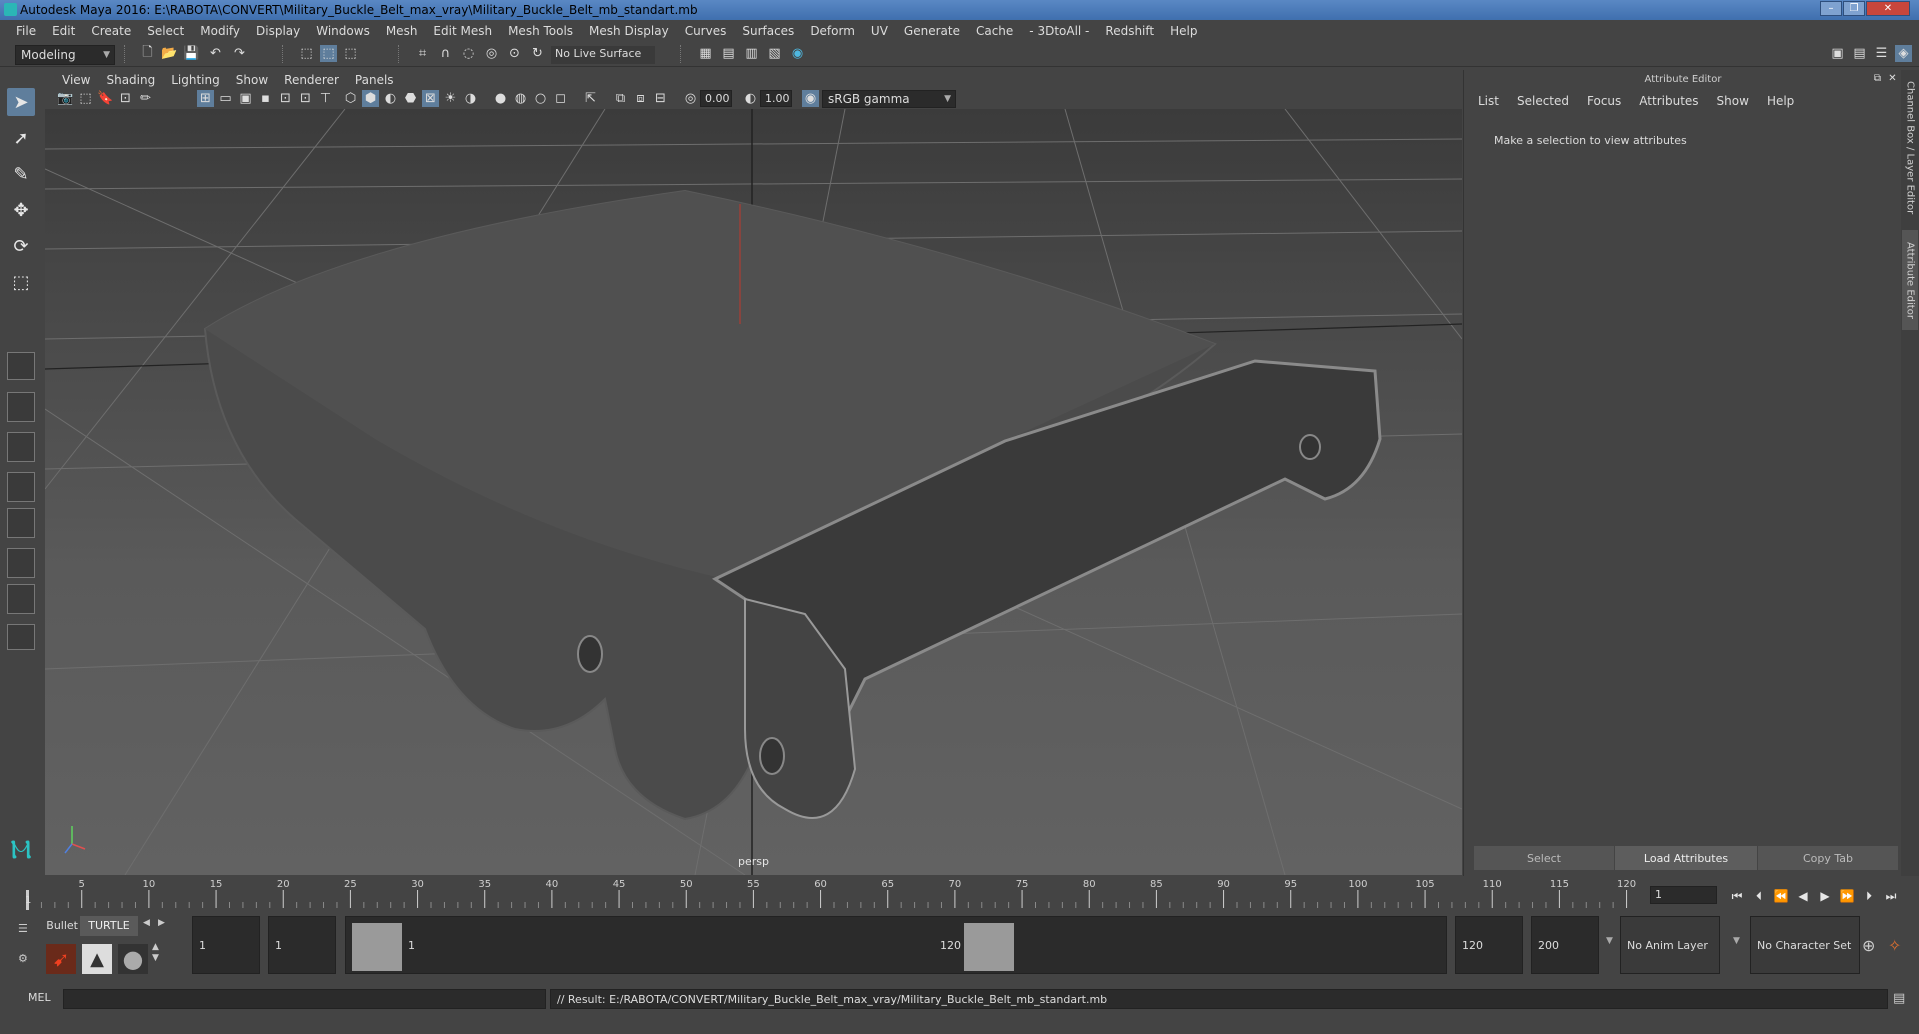  I want to click on preferences-icon: ✧, so click(1894, 945).